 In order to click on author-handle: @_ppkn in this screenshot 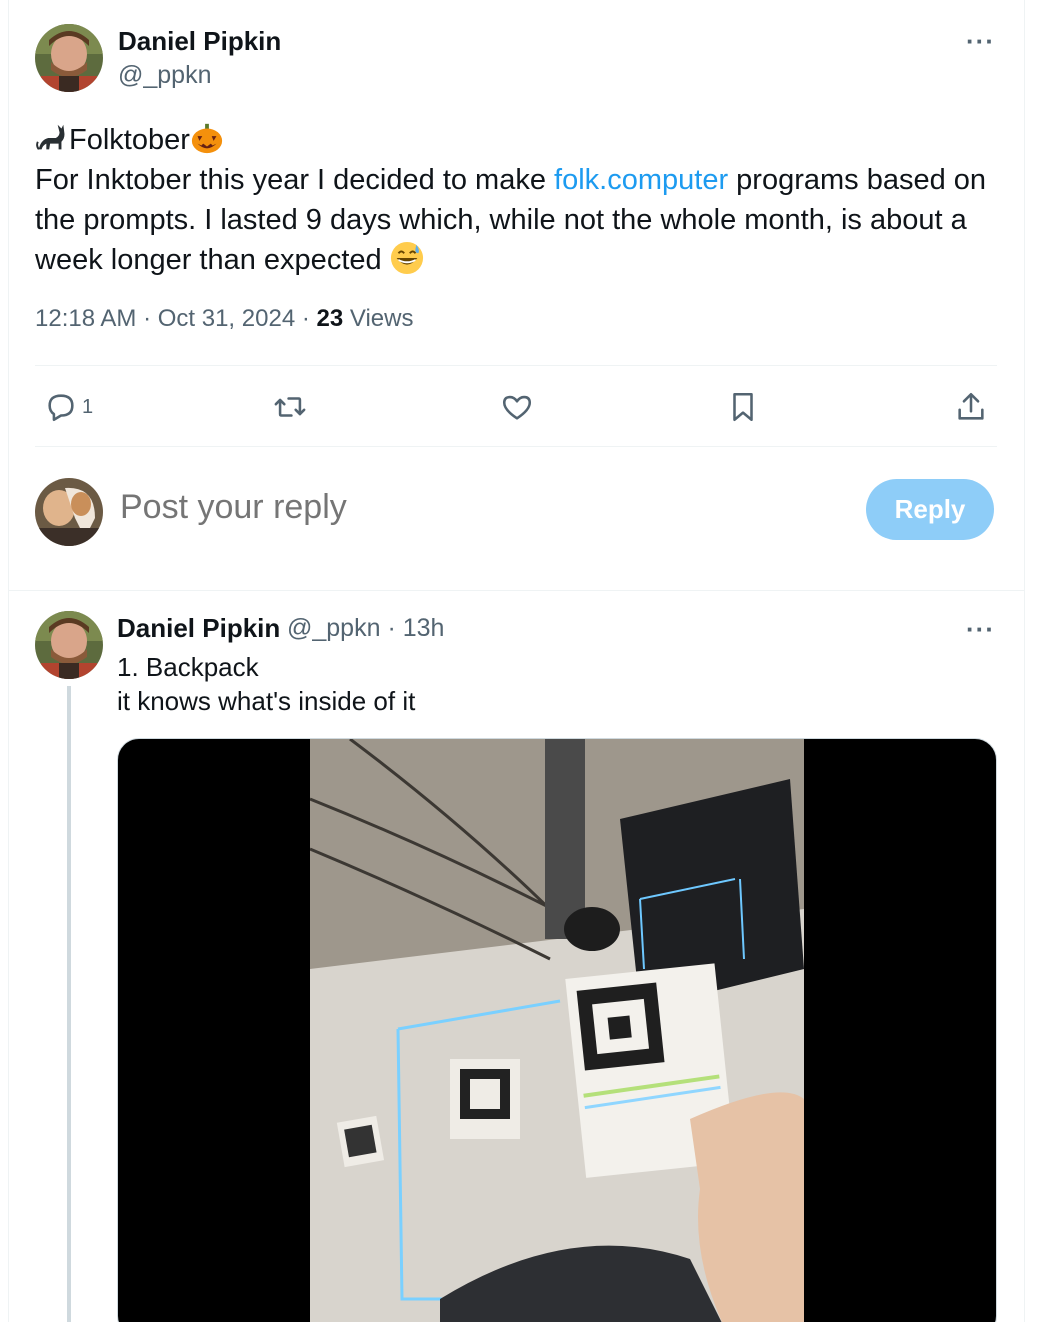, I will do `click(165, 75)`.